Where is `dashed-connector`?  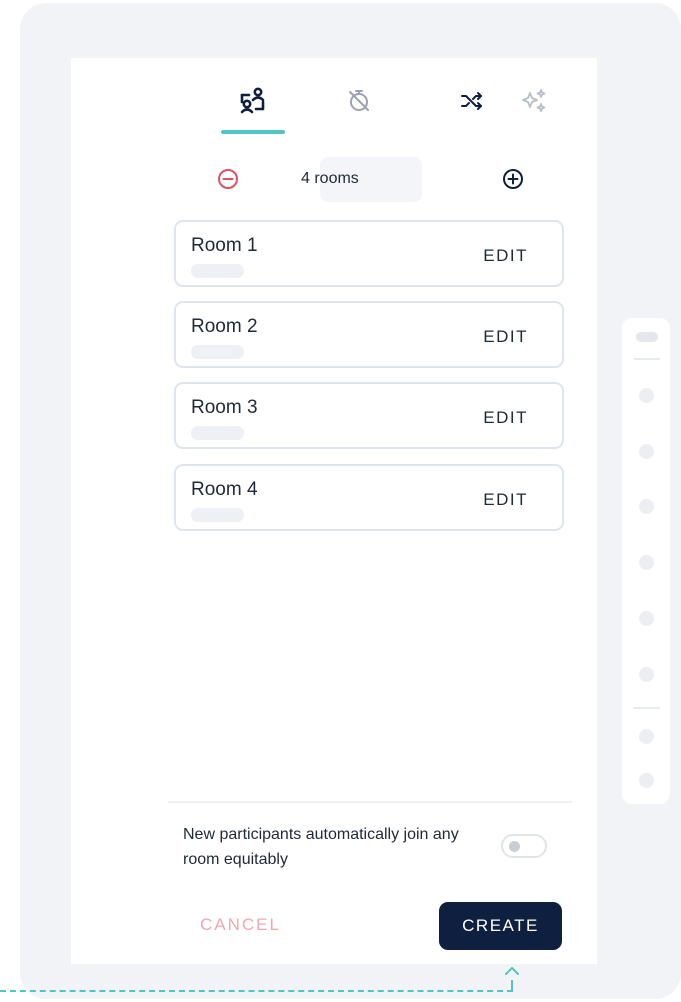 dashed-connector is located at coordinates (256, 991).